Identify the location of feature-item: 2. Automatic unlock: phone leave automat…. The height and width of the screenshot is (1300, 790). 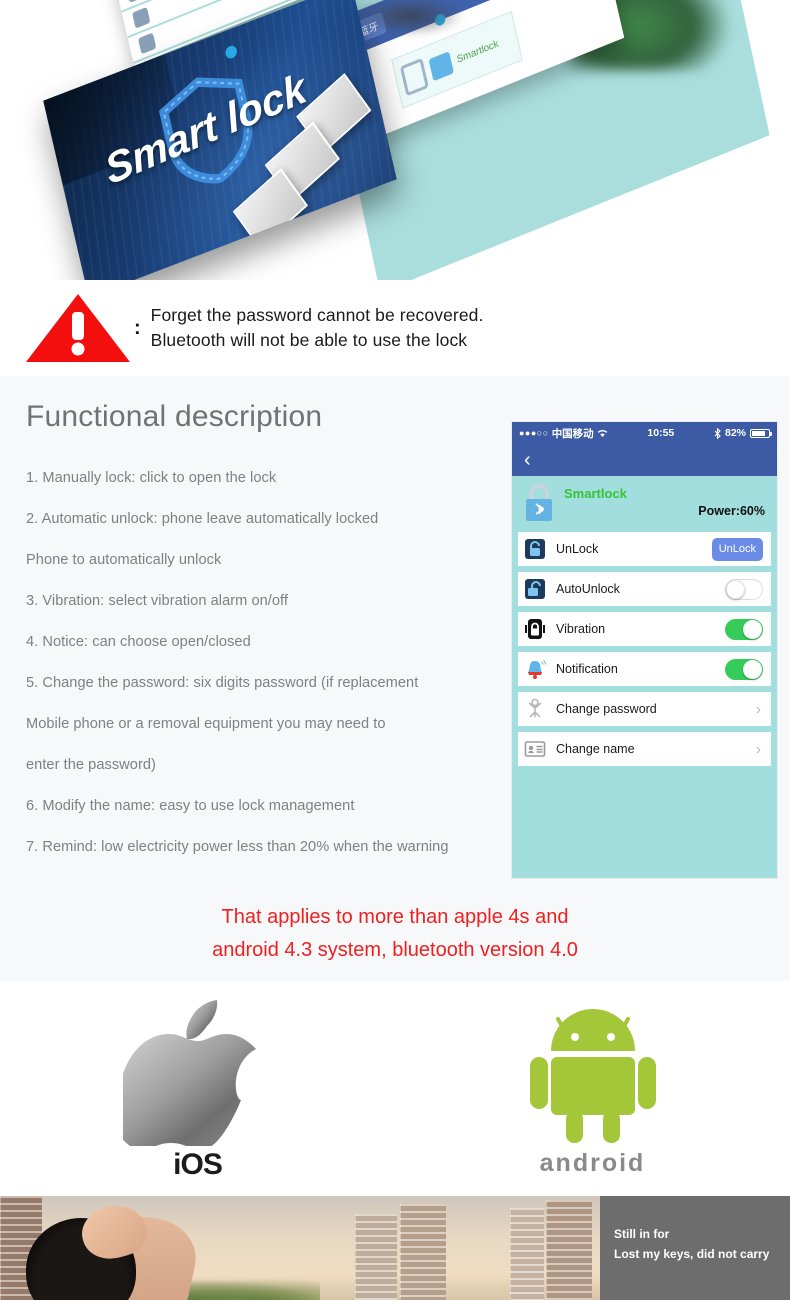
(202, 519).